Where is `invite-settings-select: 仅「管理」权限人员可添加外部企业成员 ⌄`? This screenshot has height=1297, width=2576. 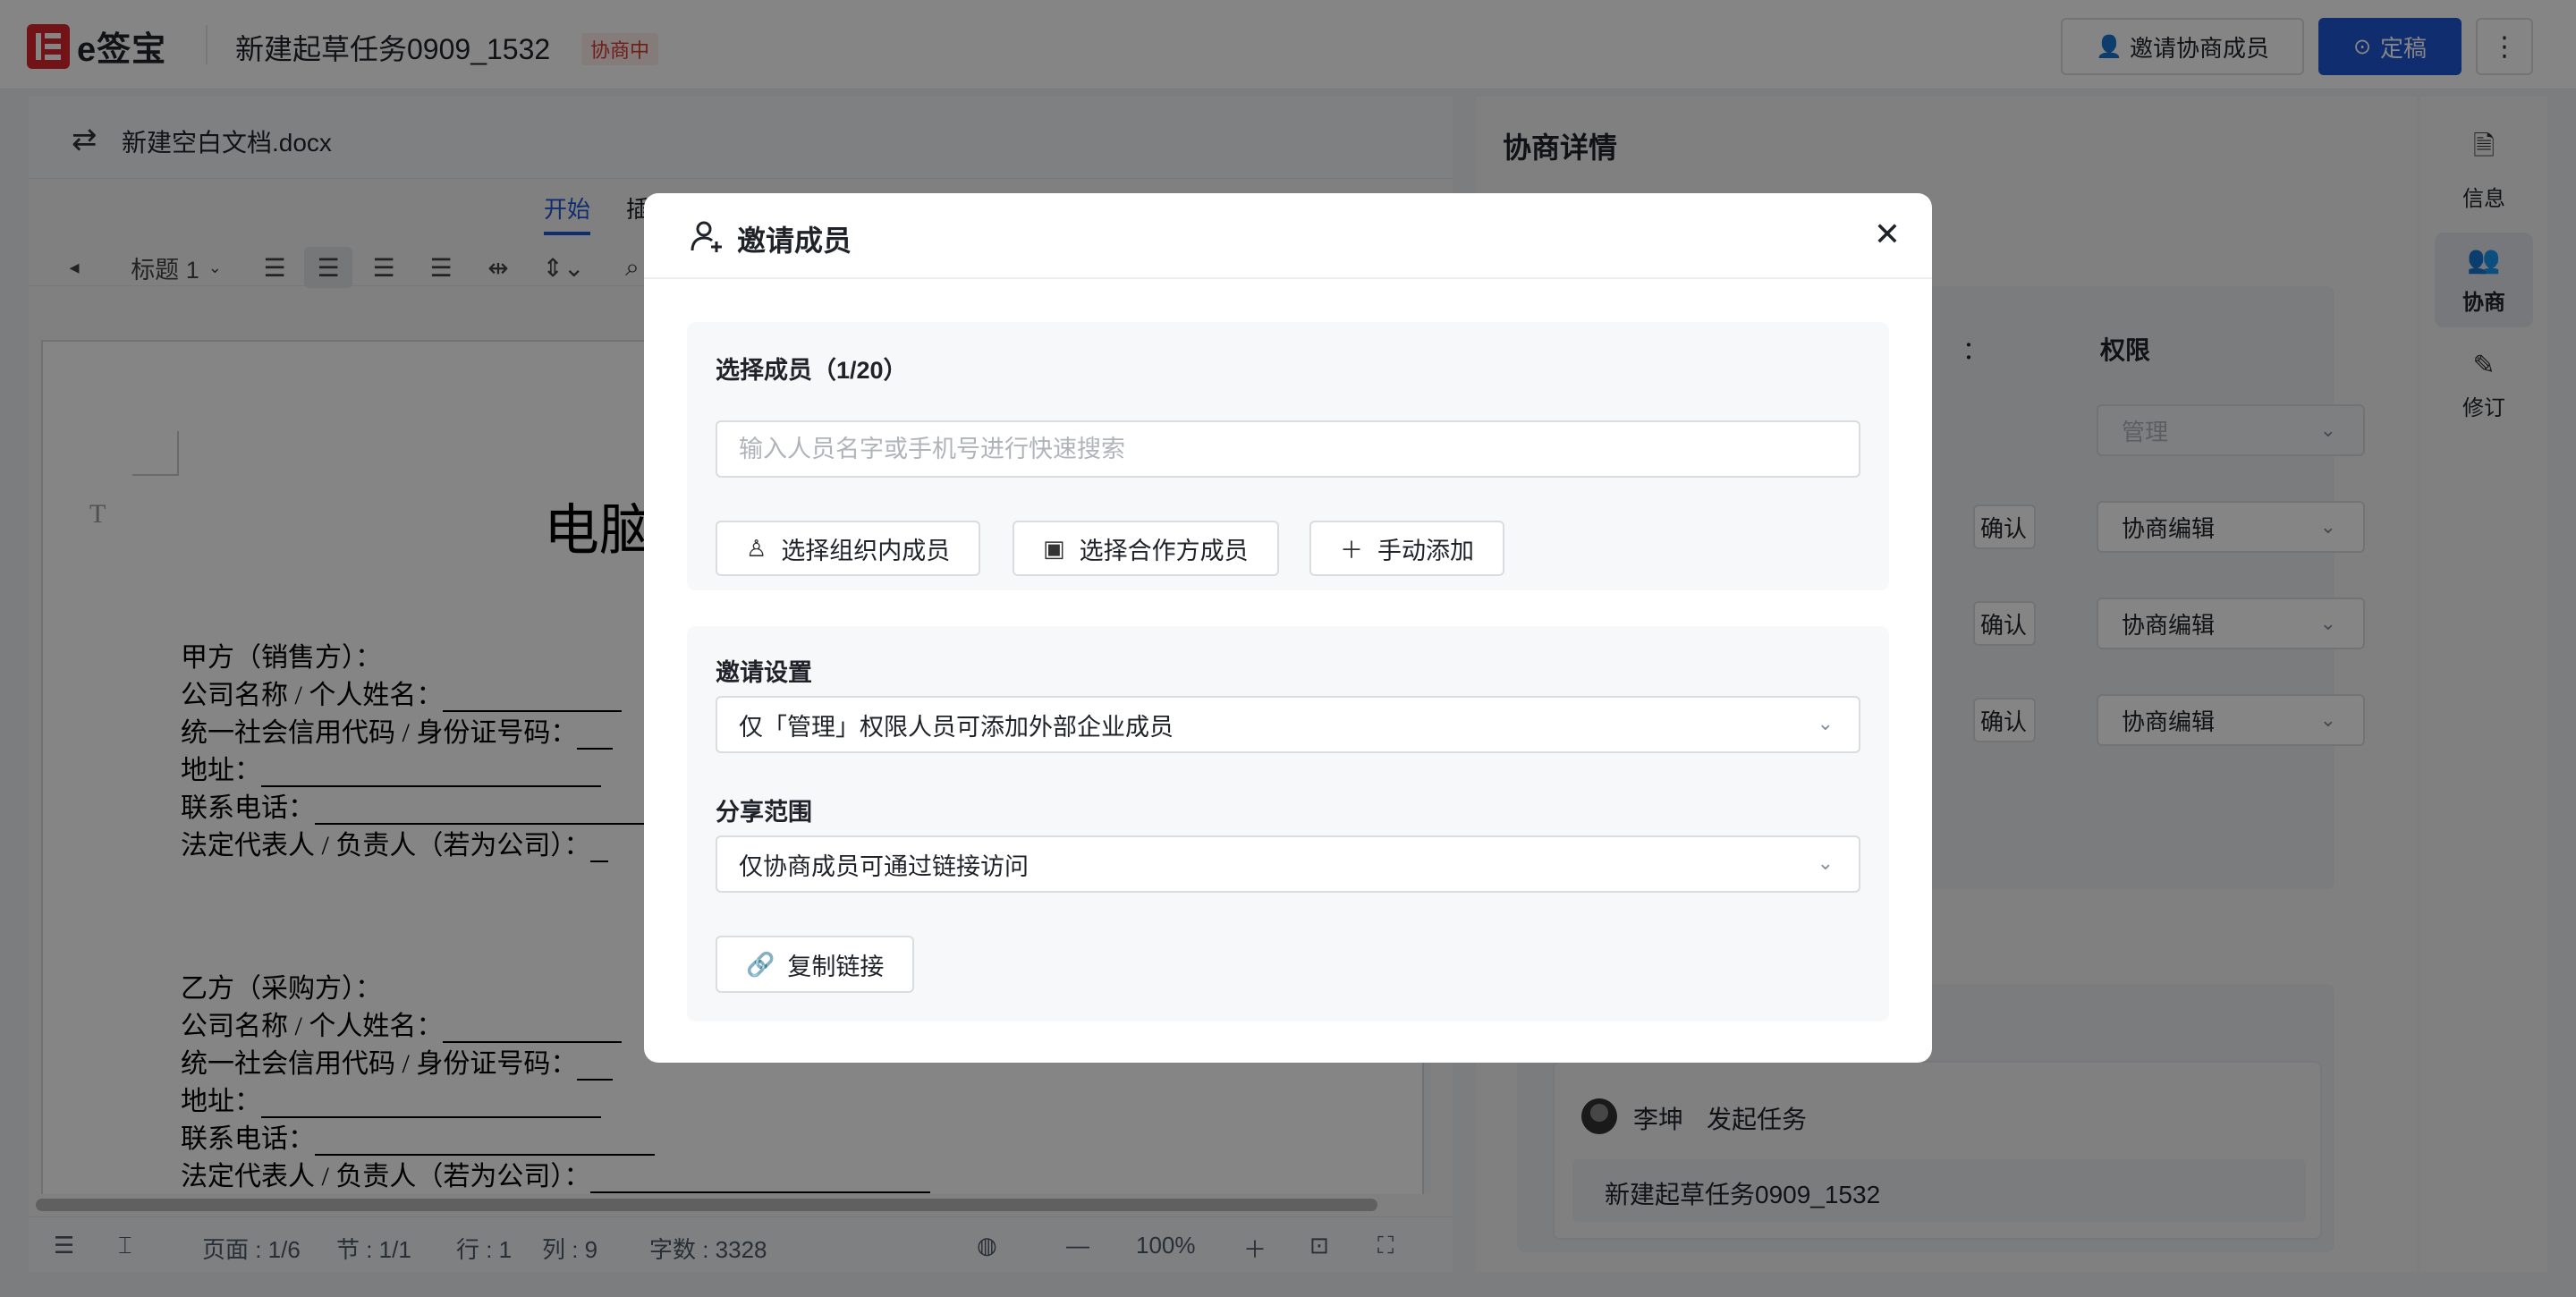 invite-settings-select: 仅「管理」权限人员可添加外部企业成员 ⌄ is located at coordinates (1288, 724).